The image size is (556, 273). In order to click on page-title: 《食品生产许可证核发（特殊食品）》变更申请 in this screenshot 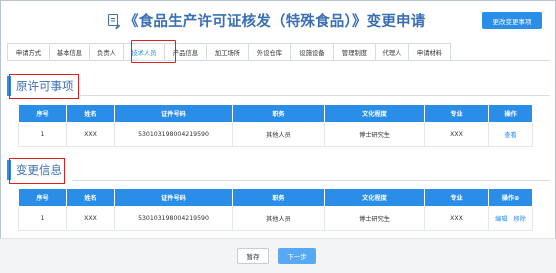, I will do `click(266, 20)`.